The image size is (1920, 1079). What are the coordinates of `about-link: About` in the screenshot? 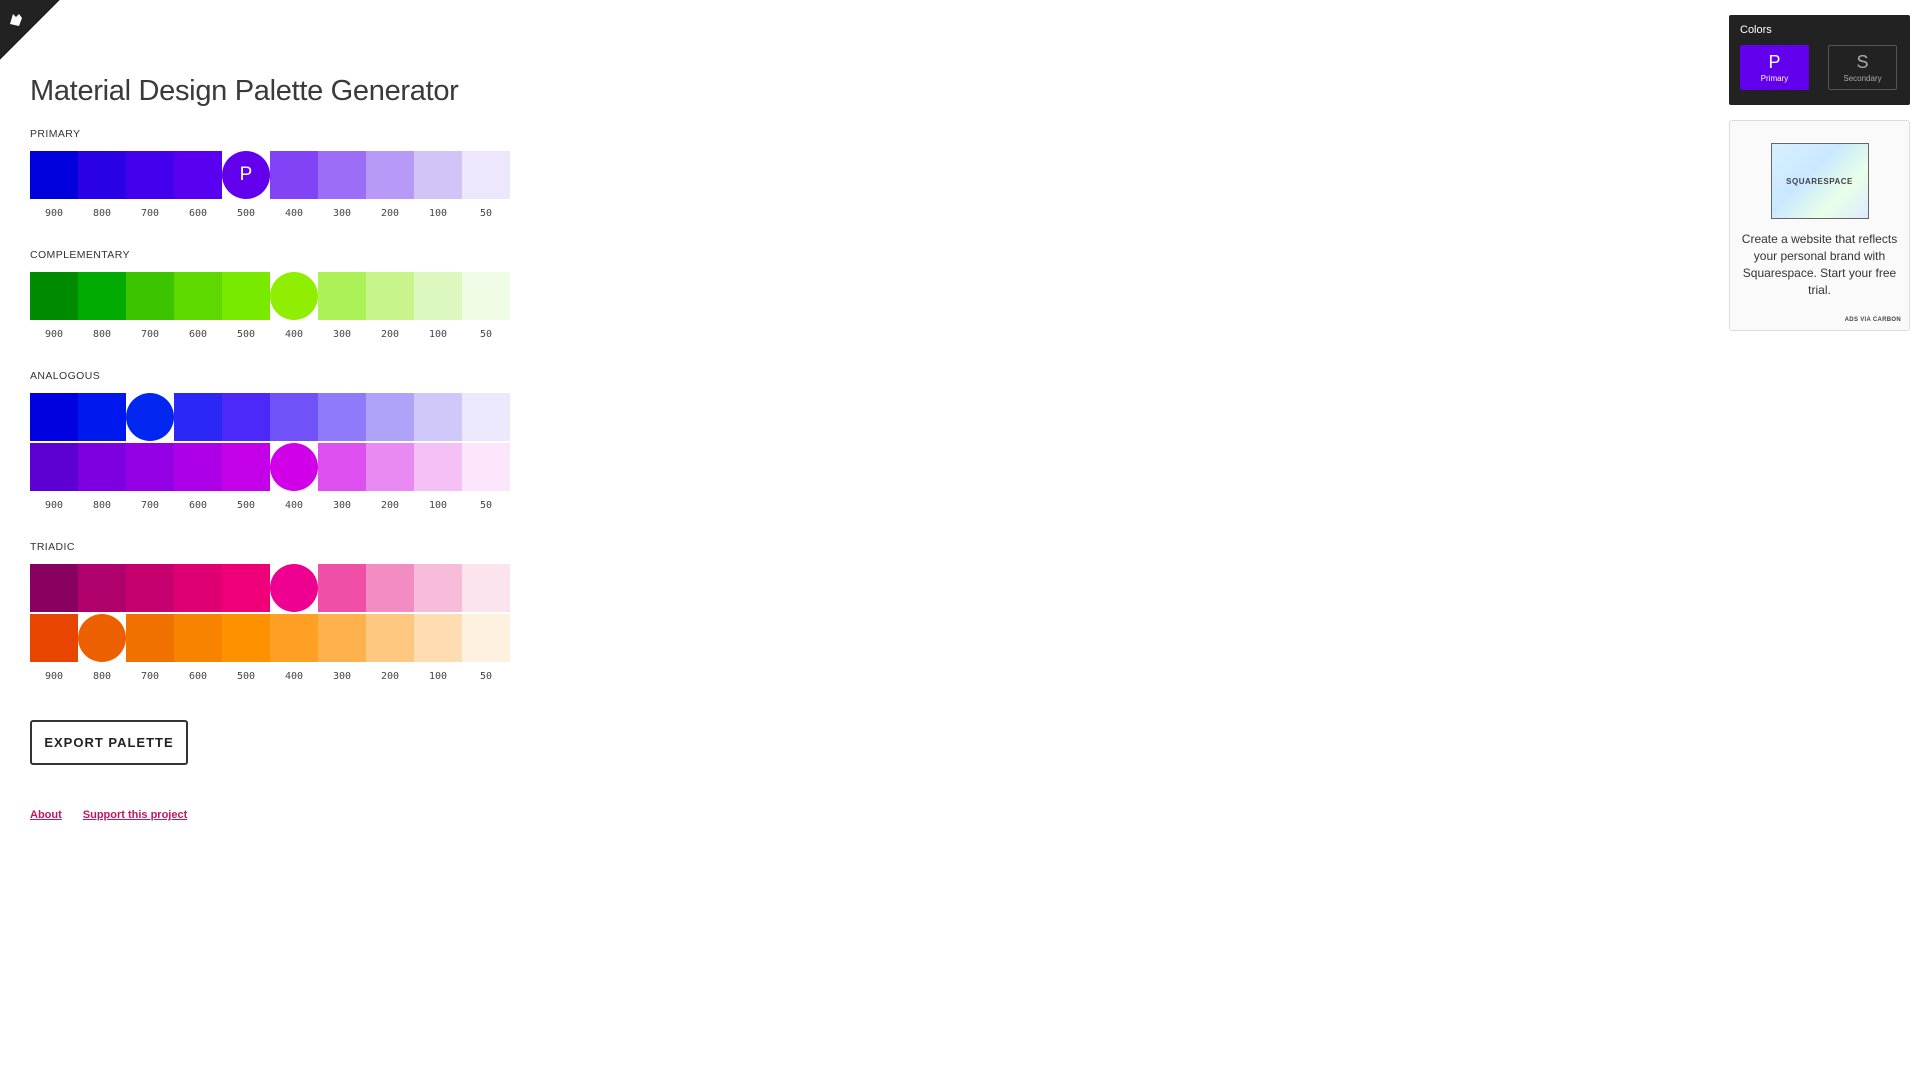 It's located at (46, 815).